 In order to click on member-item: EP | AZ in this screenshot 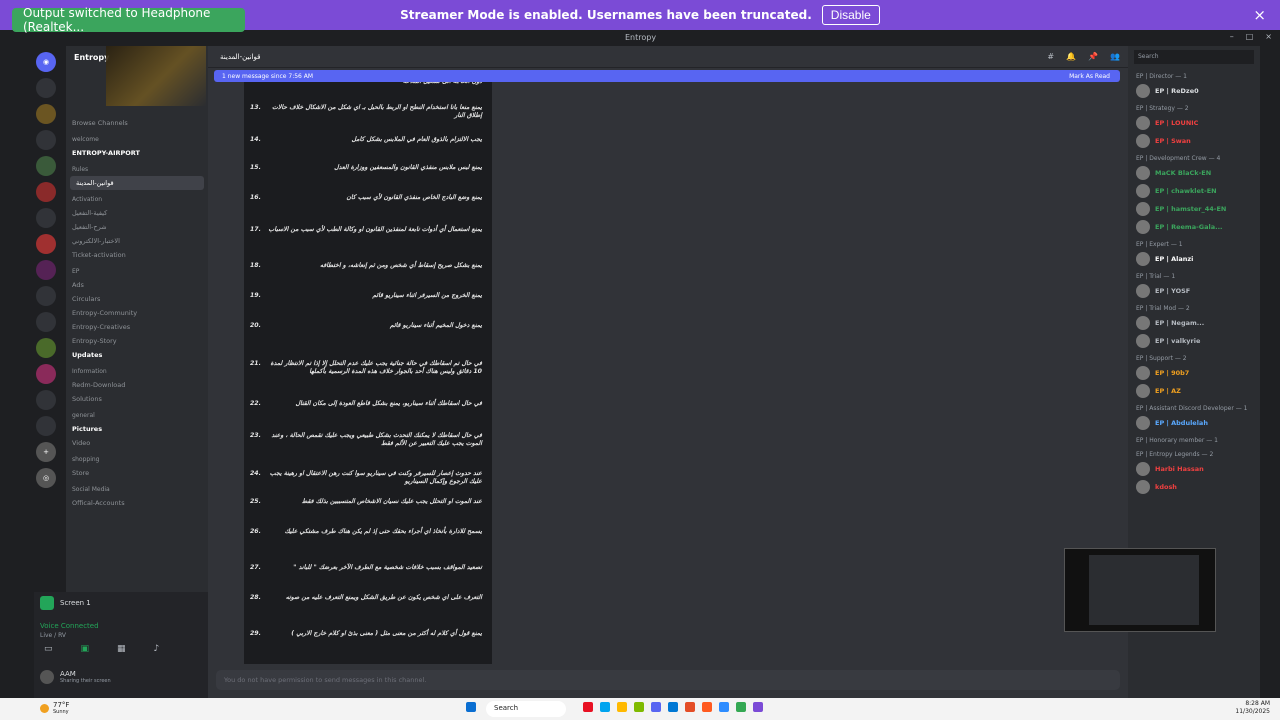, I will do `click(1194, 391)`.